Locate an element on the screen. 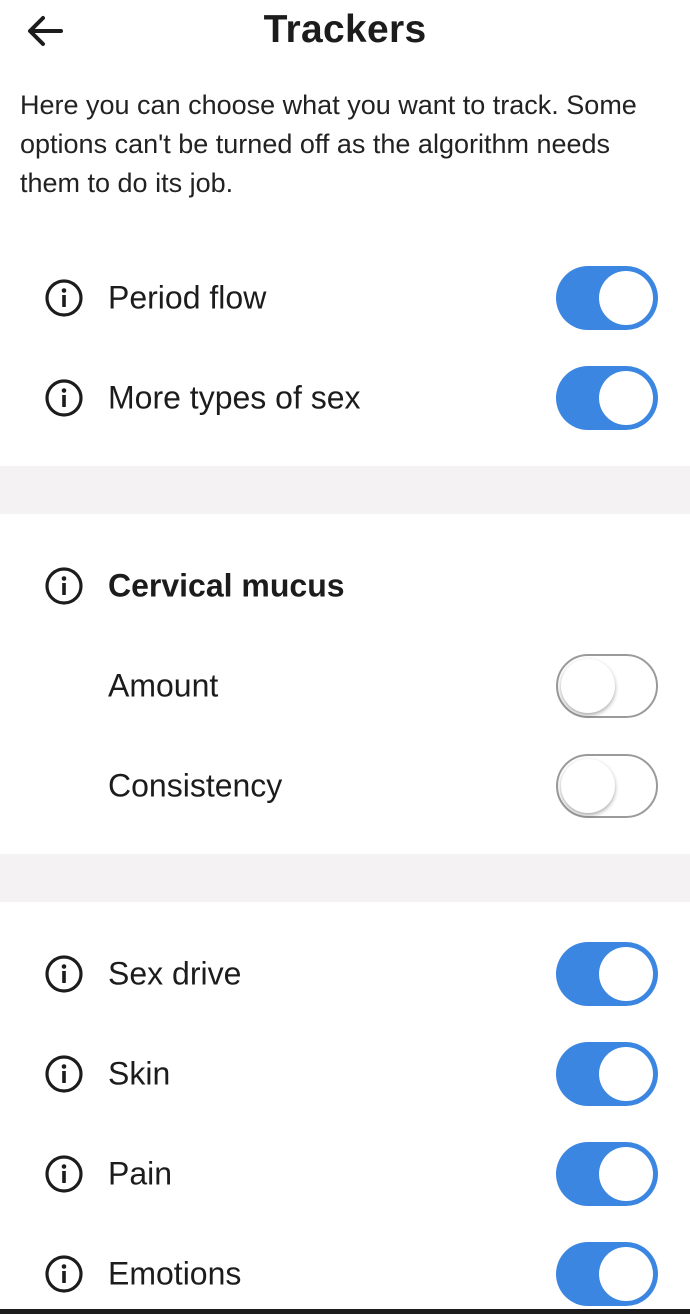 The image size is (690, 1314). consistency-toggle is located at coordinates (607, 786).